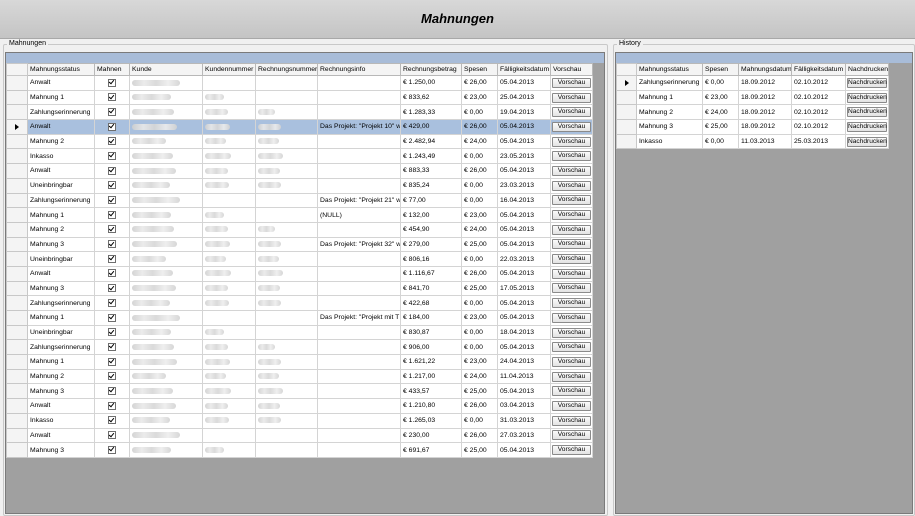 This screenshot has width=915, height=516. What do you see at coordinates (571, 69) in the screenshot?
I see `column-header-vorschau: Vorschau` at bounding box center [571, 69].